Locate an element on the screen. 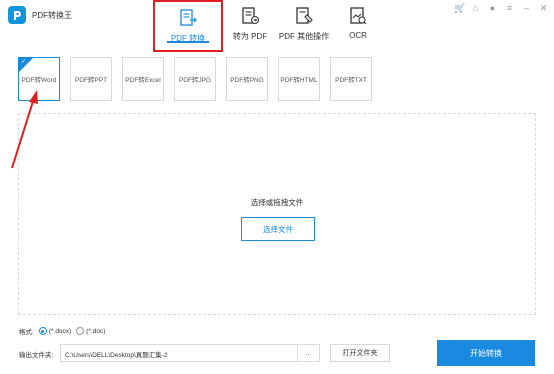 The height and width of the screenshot is (374, 554). drop-hint: 选择或拖拽文件 is located at coordinates (277, 202).